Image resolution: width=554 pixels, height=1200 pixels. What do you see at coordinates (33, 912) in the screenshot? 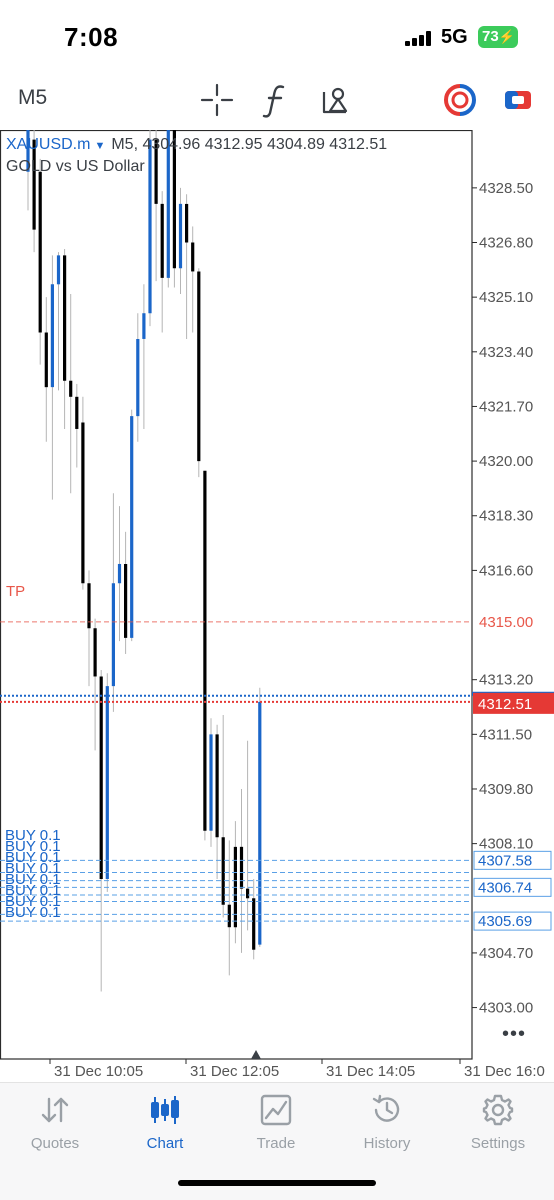
I see `buy-order-label: BUY 0.1` at bounding box center [33, 912].